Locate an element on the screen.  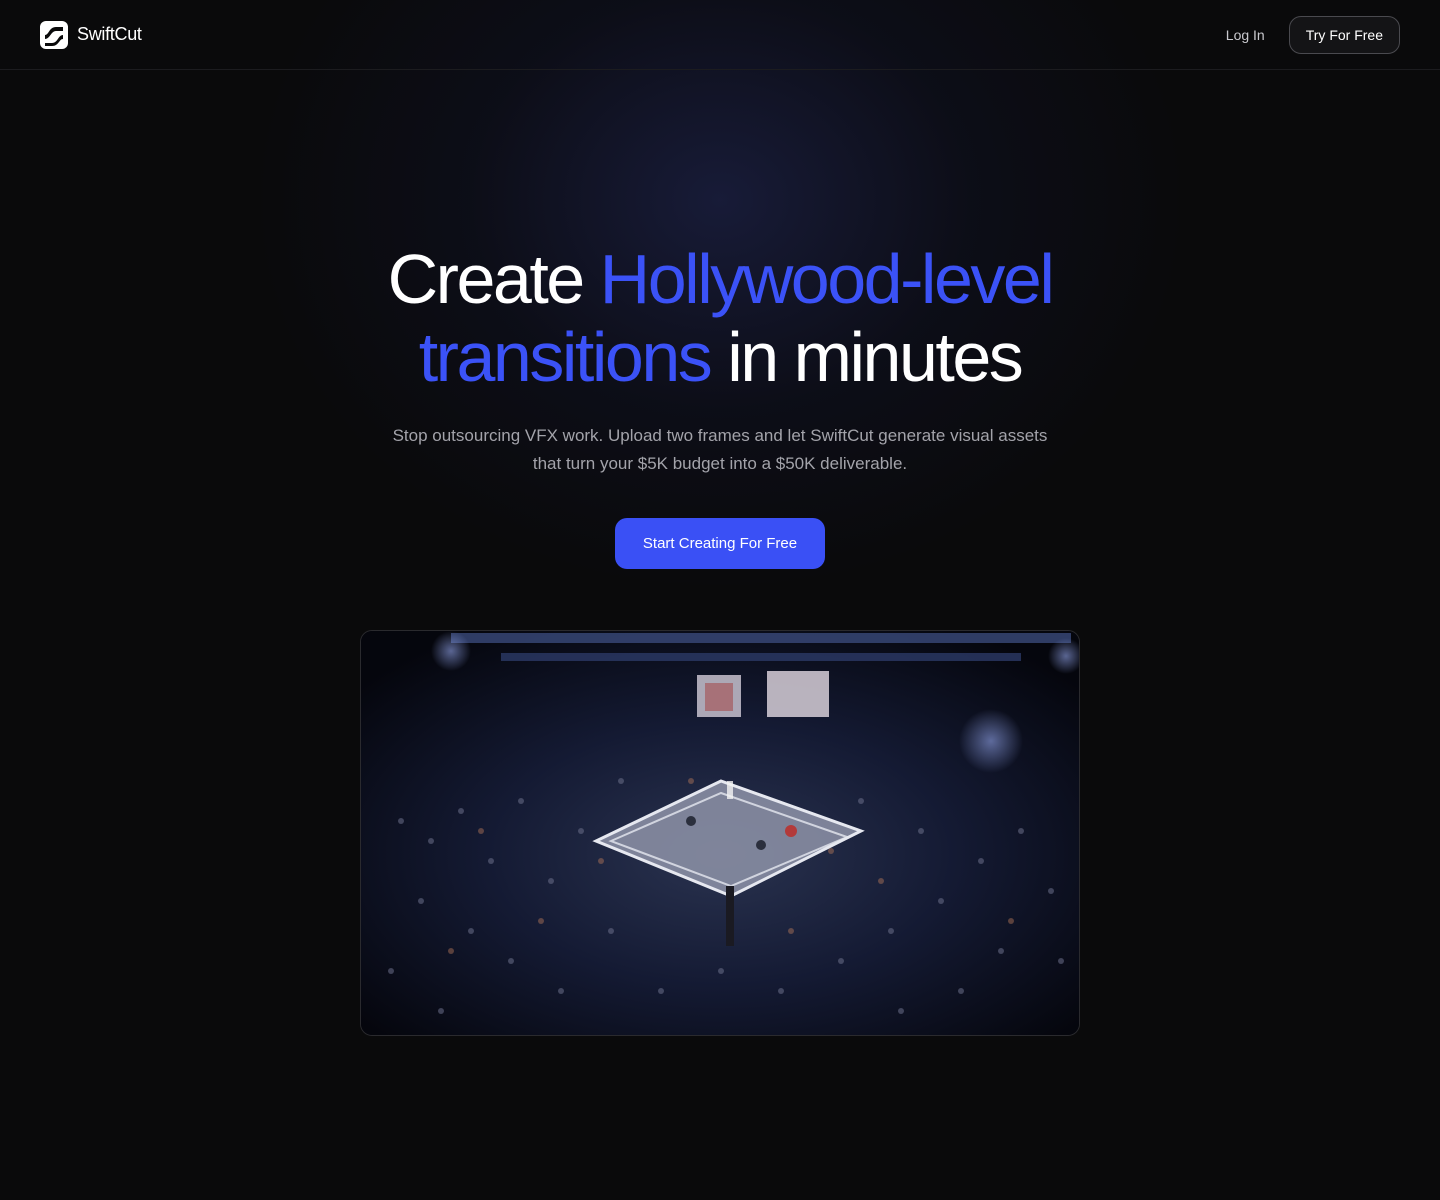
login-link: Log In is located at coordinates (1245, 35).